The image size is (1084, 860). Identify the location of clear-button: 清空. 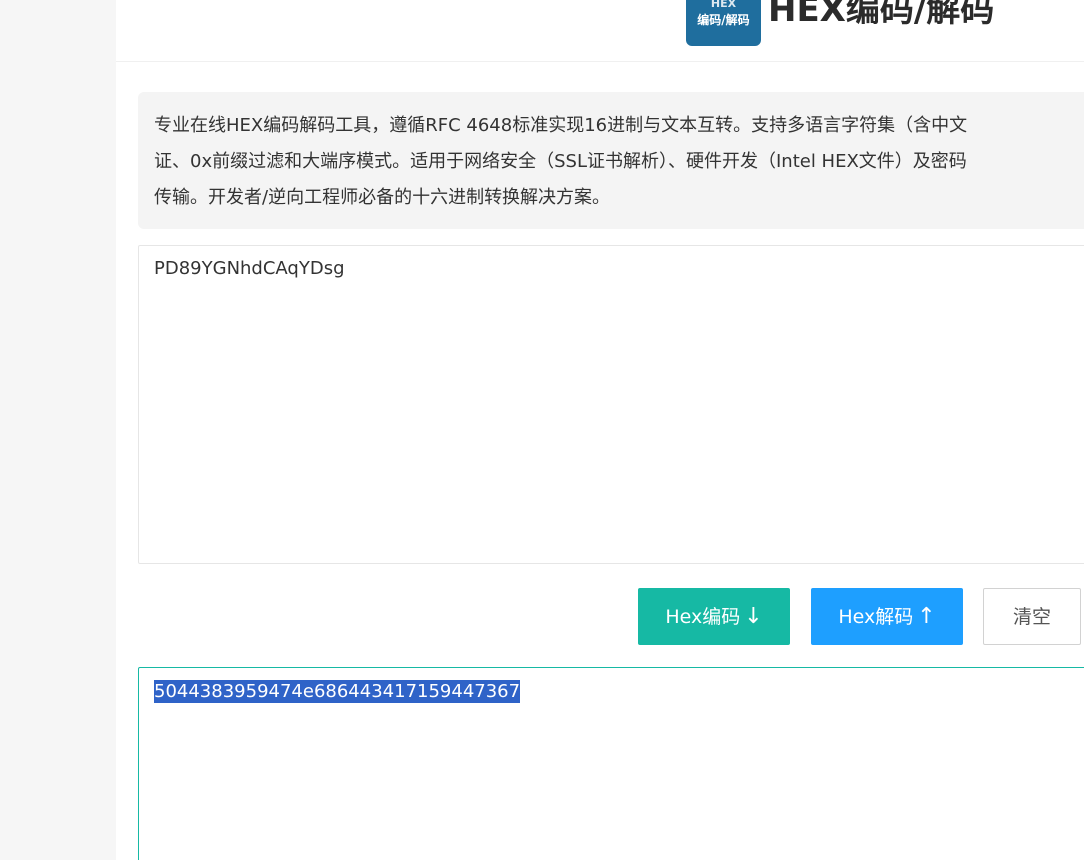
(1032, 616).